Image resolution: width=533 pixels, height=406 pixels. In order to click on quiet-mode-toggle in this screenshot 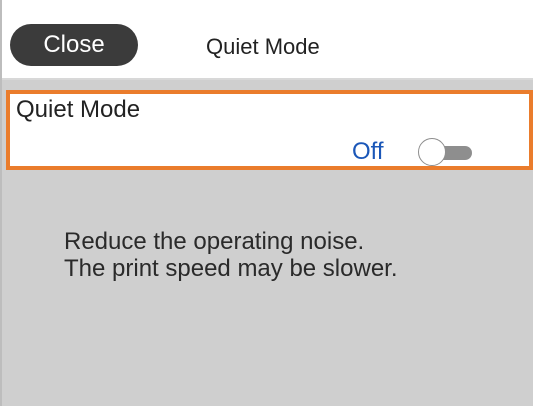, I will do `click(447, 153)`.